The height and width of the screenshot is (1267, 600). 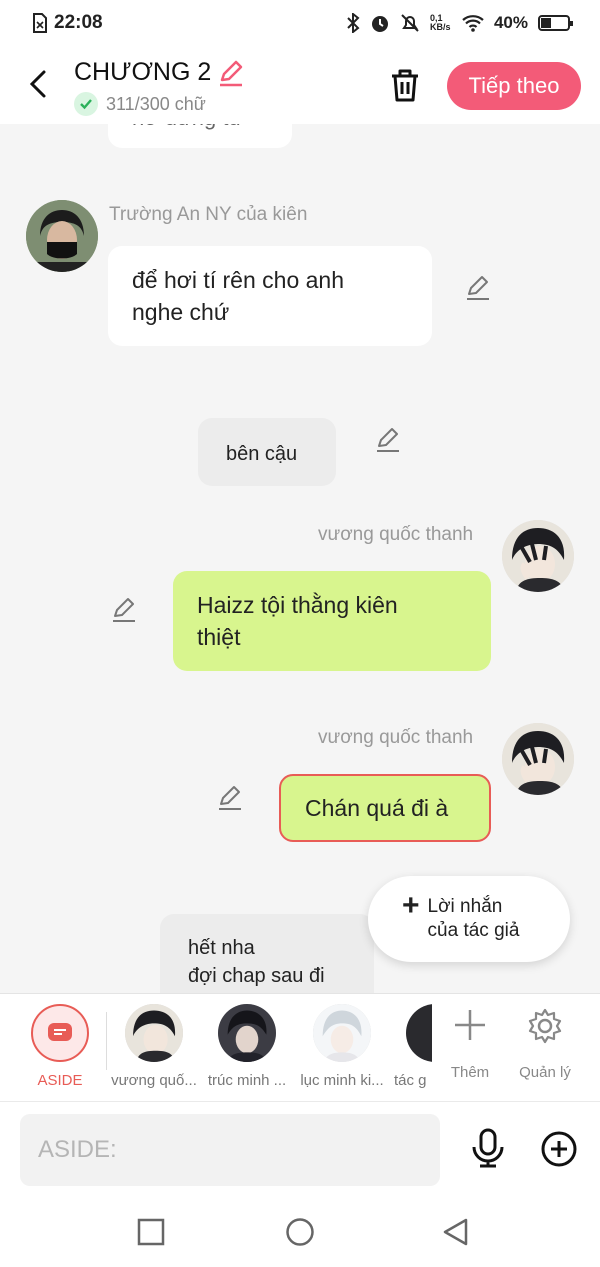 I want to click on chapter-title: CHƯƠNG 2, so click(x=159, y=72).